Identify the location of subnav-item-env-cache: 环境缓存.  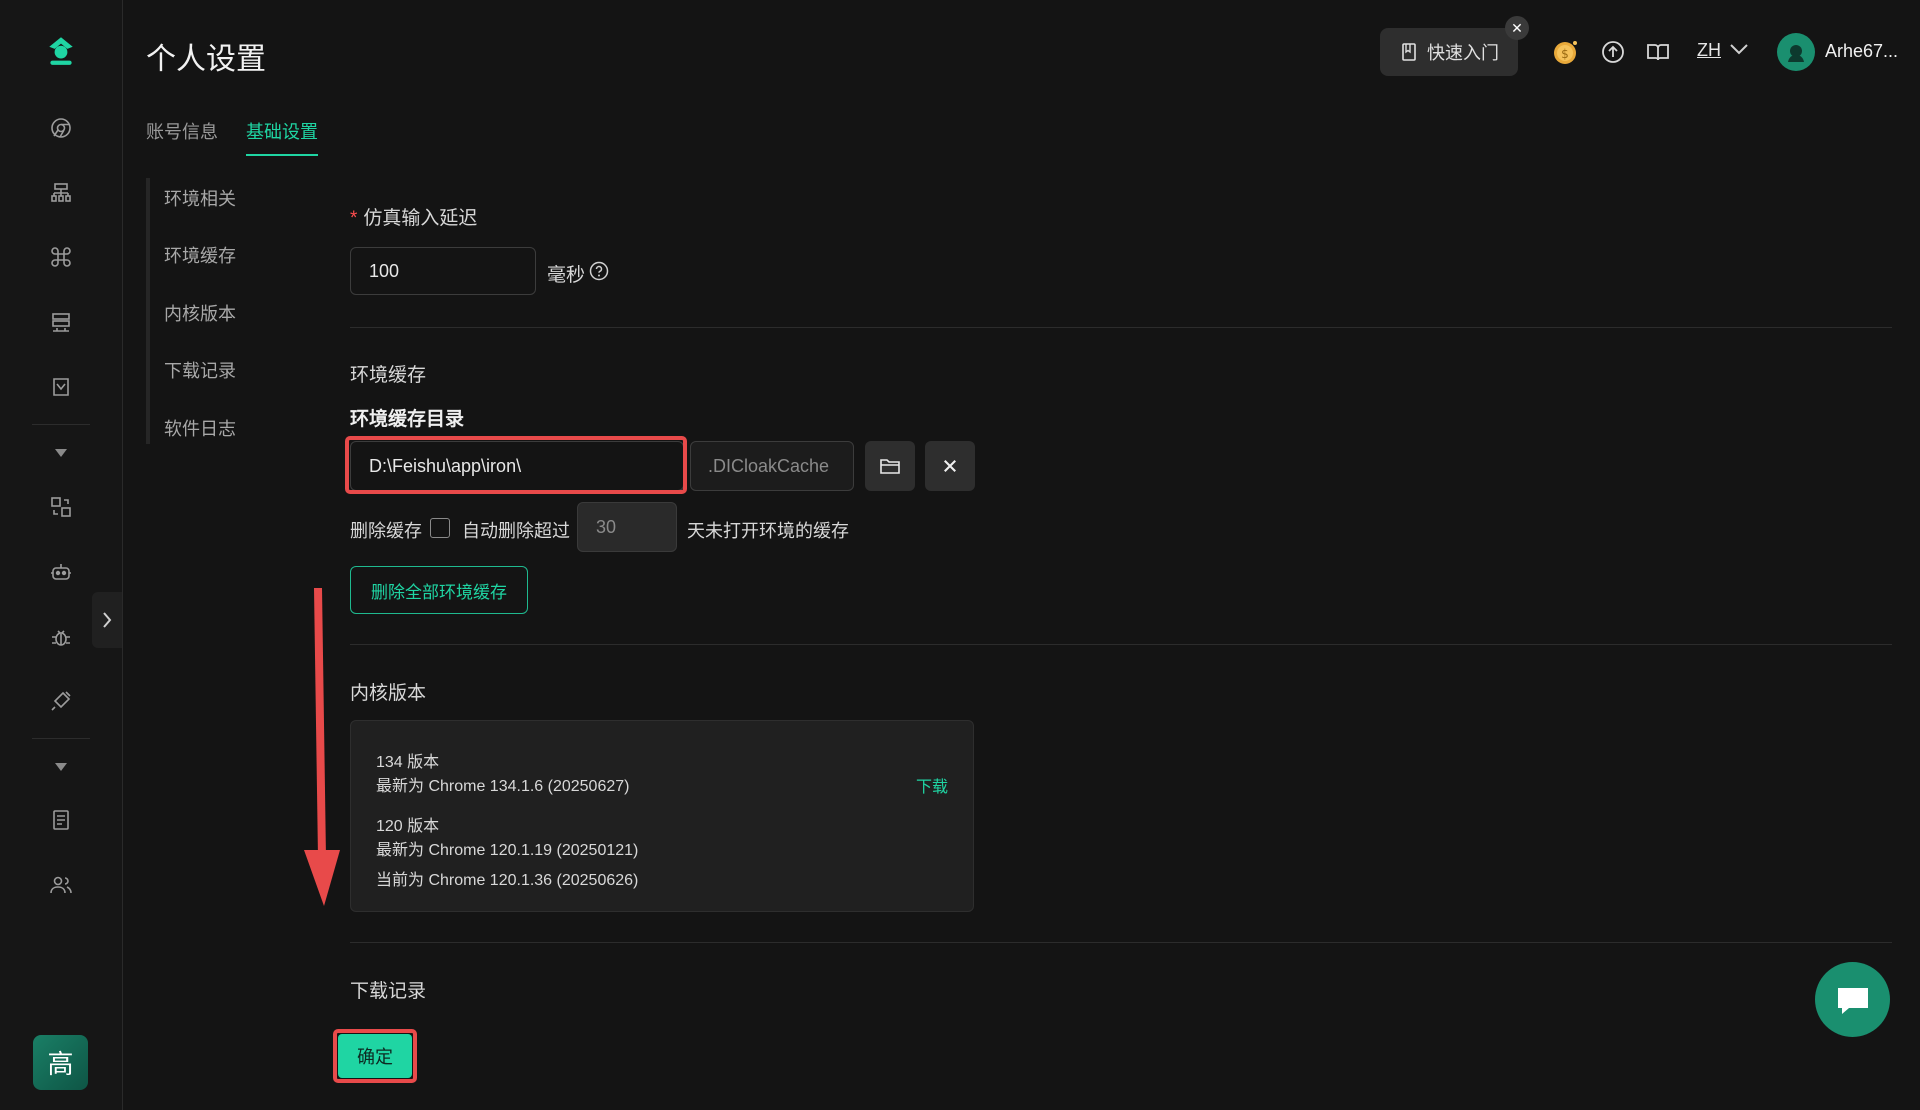
(200, 255).